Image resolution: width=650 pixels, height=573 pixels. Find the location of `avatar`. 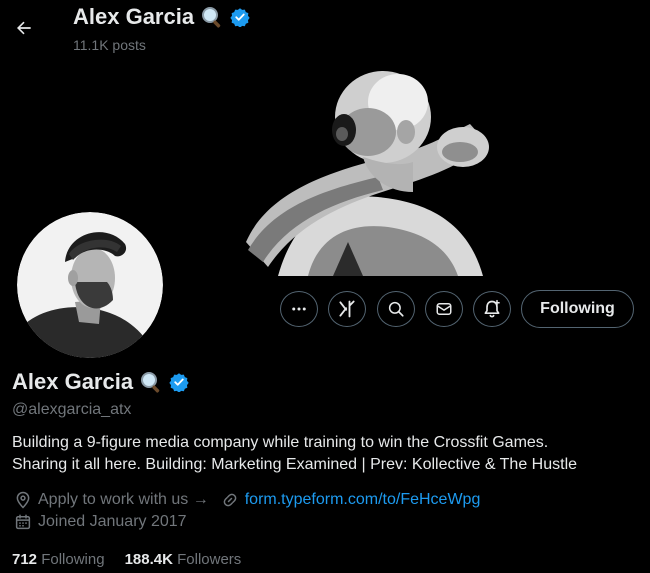

avatar is located at coordinates (90, 285).